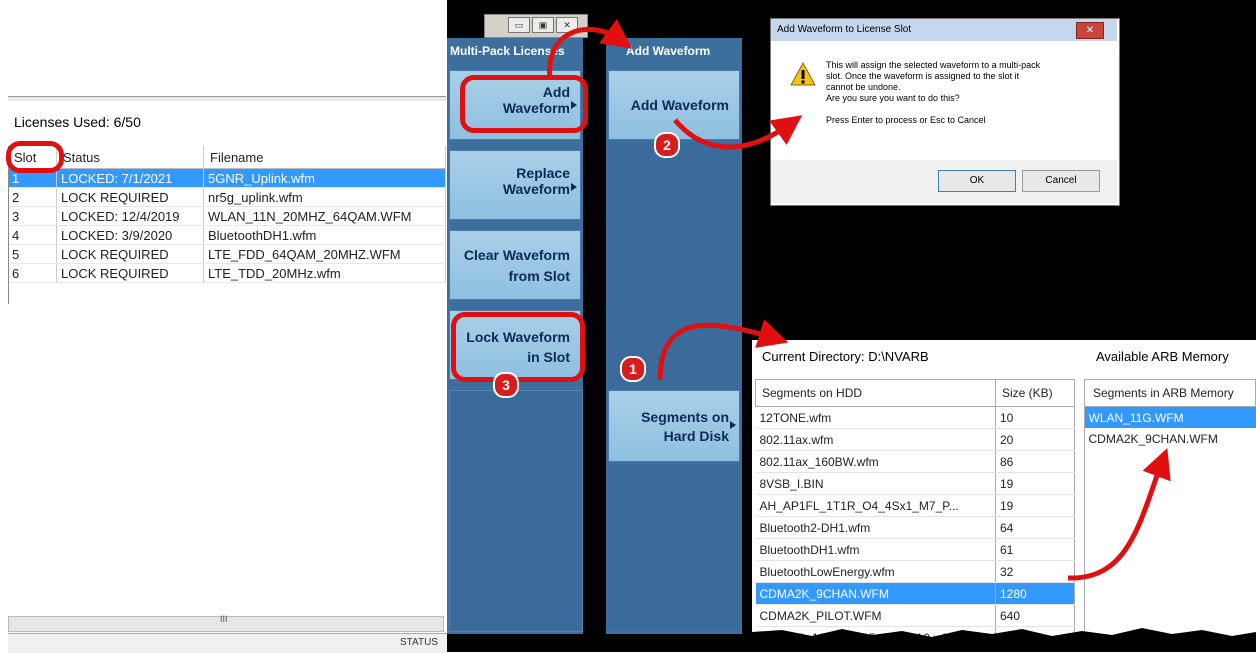 This screenshot has width=1256, height=653. I want to click on step-badge-2: 2, so click(667, 145).